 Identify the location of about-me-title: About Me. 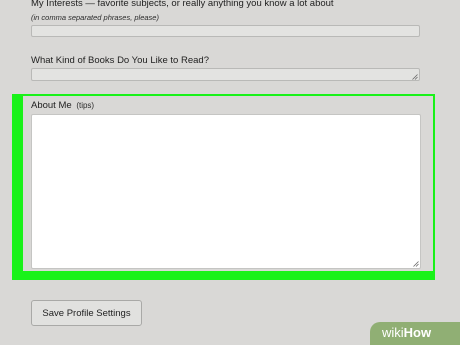
(51, 105).